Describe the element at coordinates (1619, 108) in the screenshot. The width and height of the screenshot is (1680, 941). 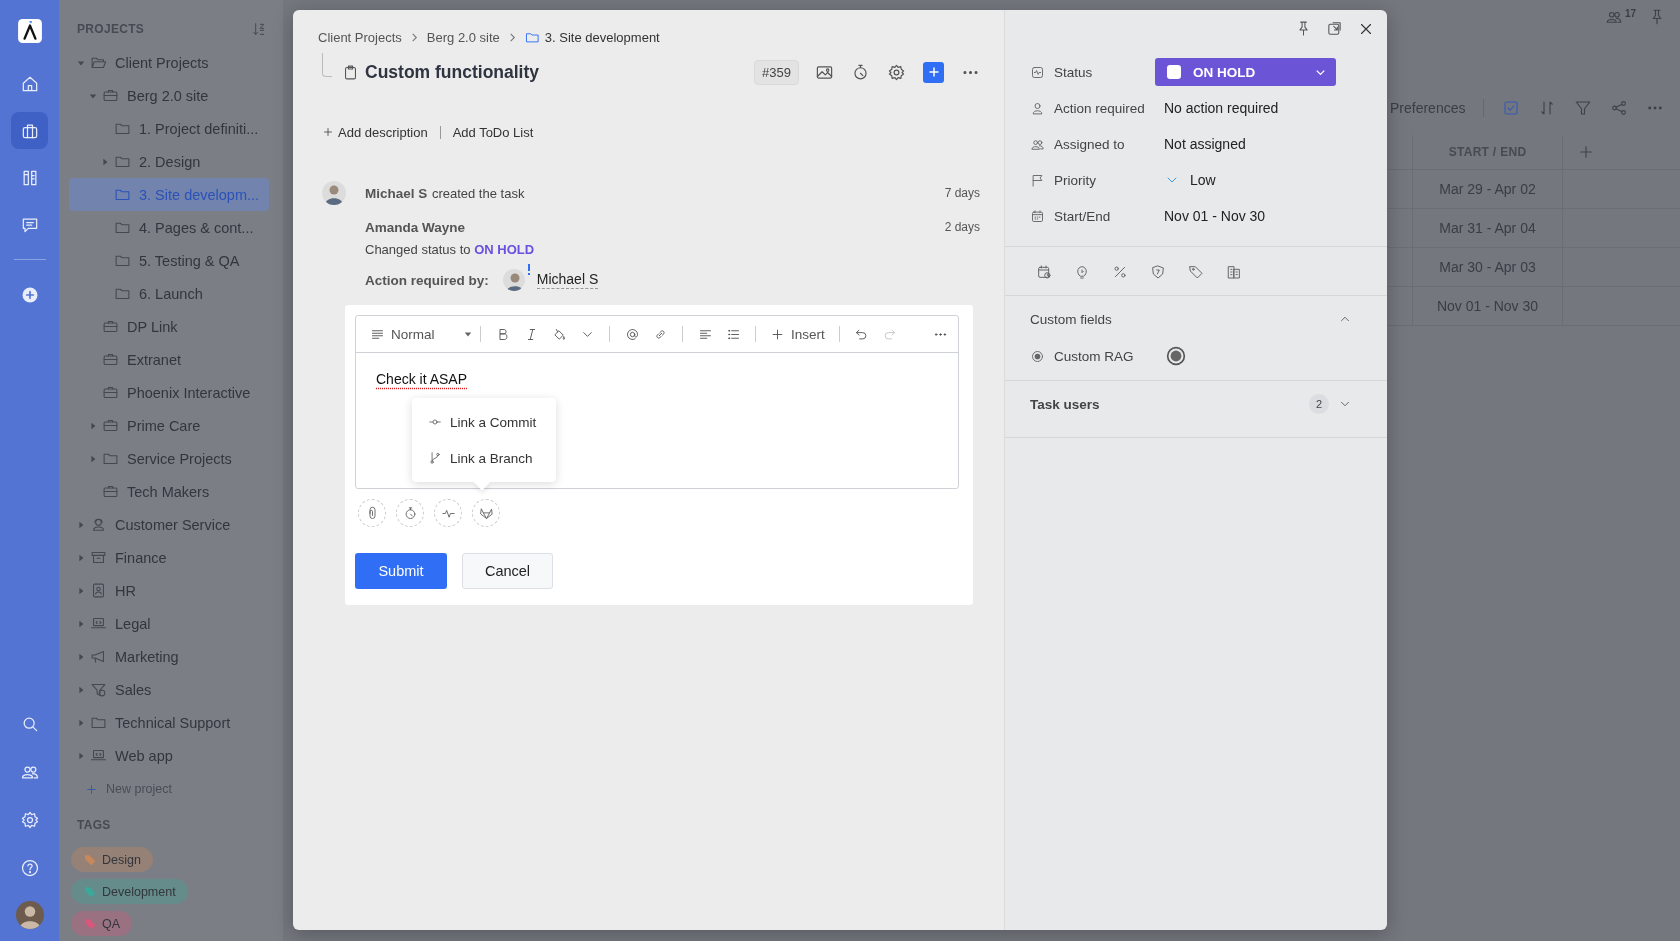
I see `share-icon` at that location.